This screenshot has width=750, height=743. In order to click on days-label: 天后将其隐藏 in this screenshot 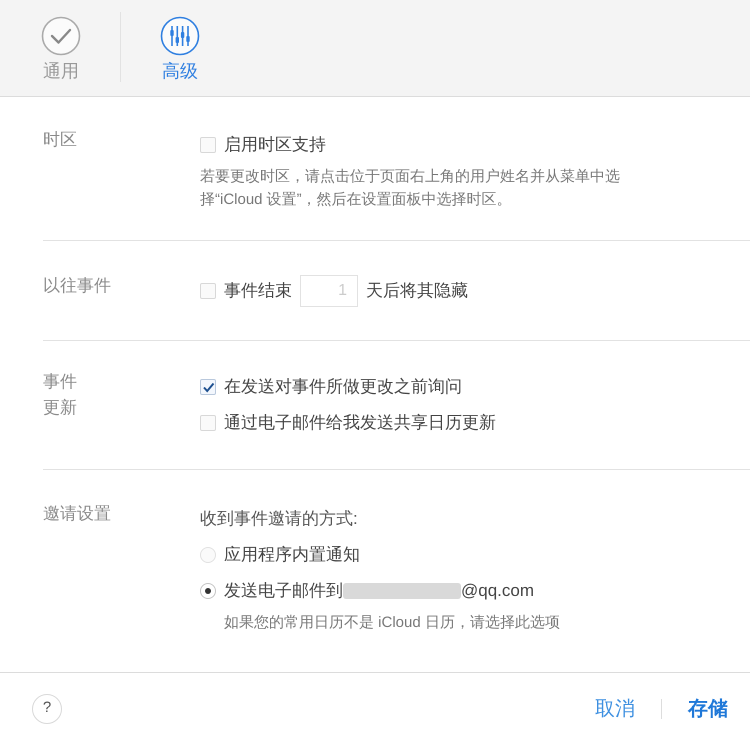, I will do `click(417, 291)`.